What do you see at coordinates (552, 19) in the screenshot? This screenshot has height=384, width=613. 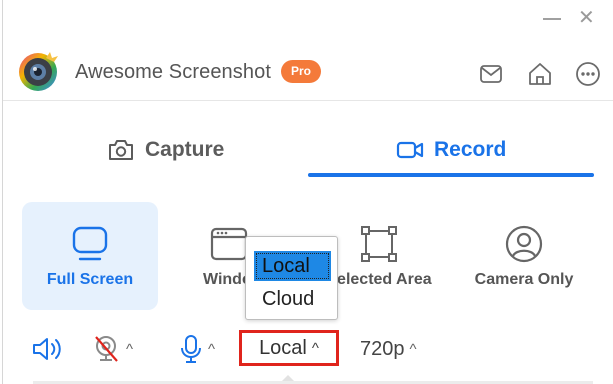 I see `minimize-icon` at bounding box center [552, 19].